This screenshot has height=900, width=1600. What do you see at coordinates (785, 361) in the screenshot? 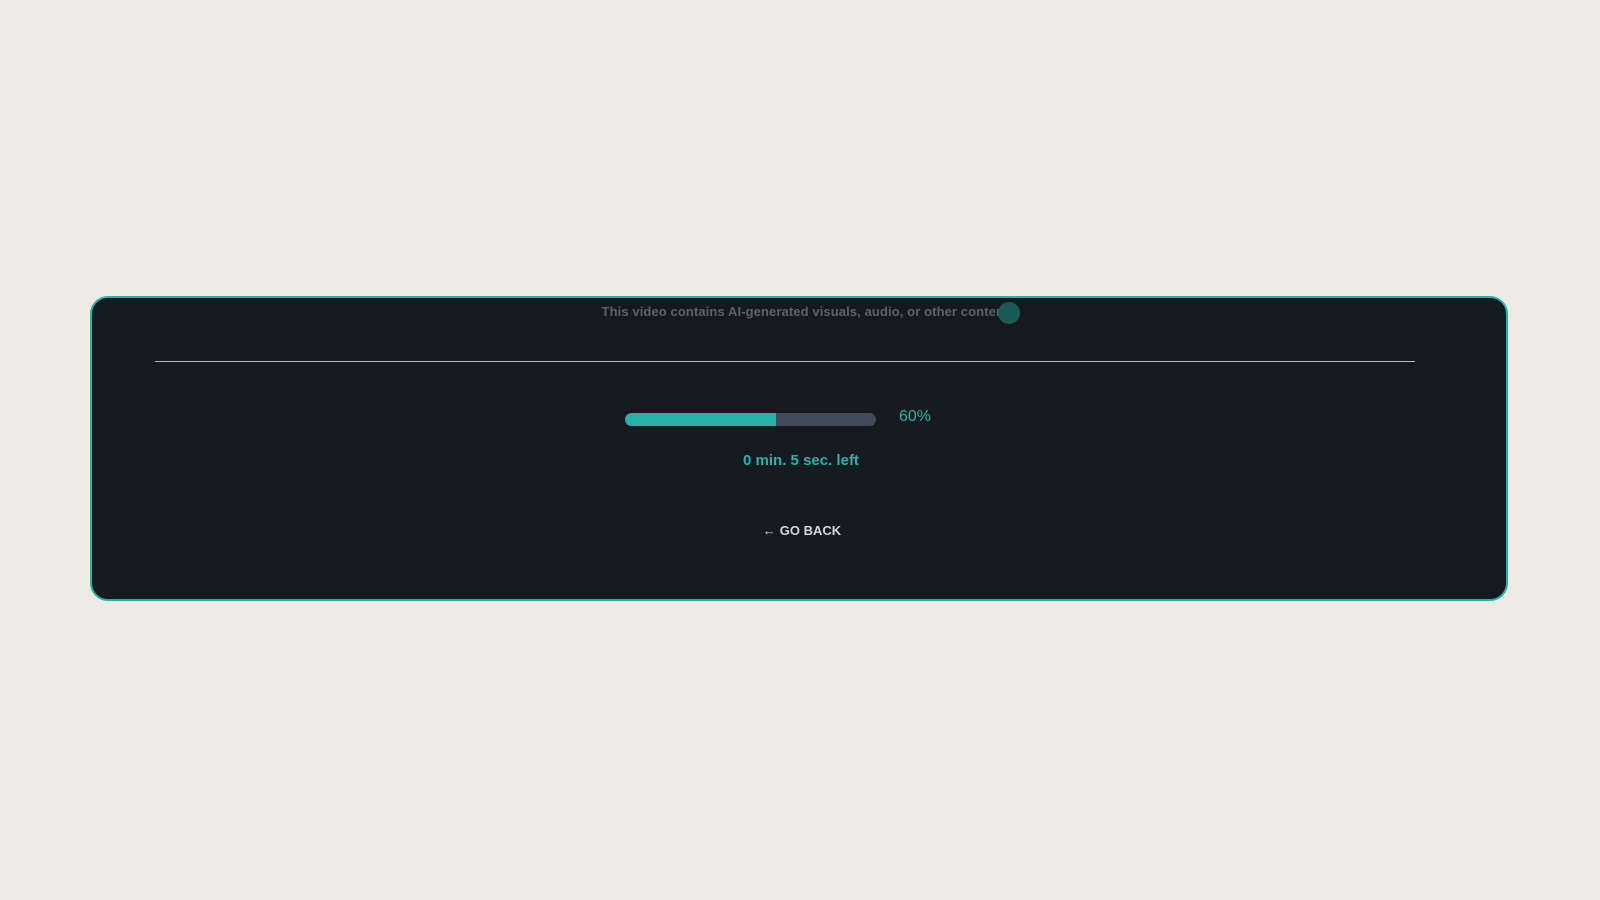
I see `divider` at bounding box center [785, 361].